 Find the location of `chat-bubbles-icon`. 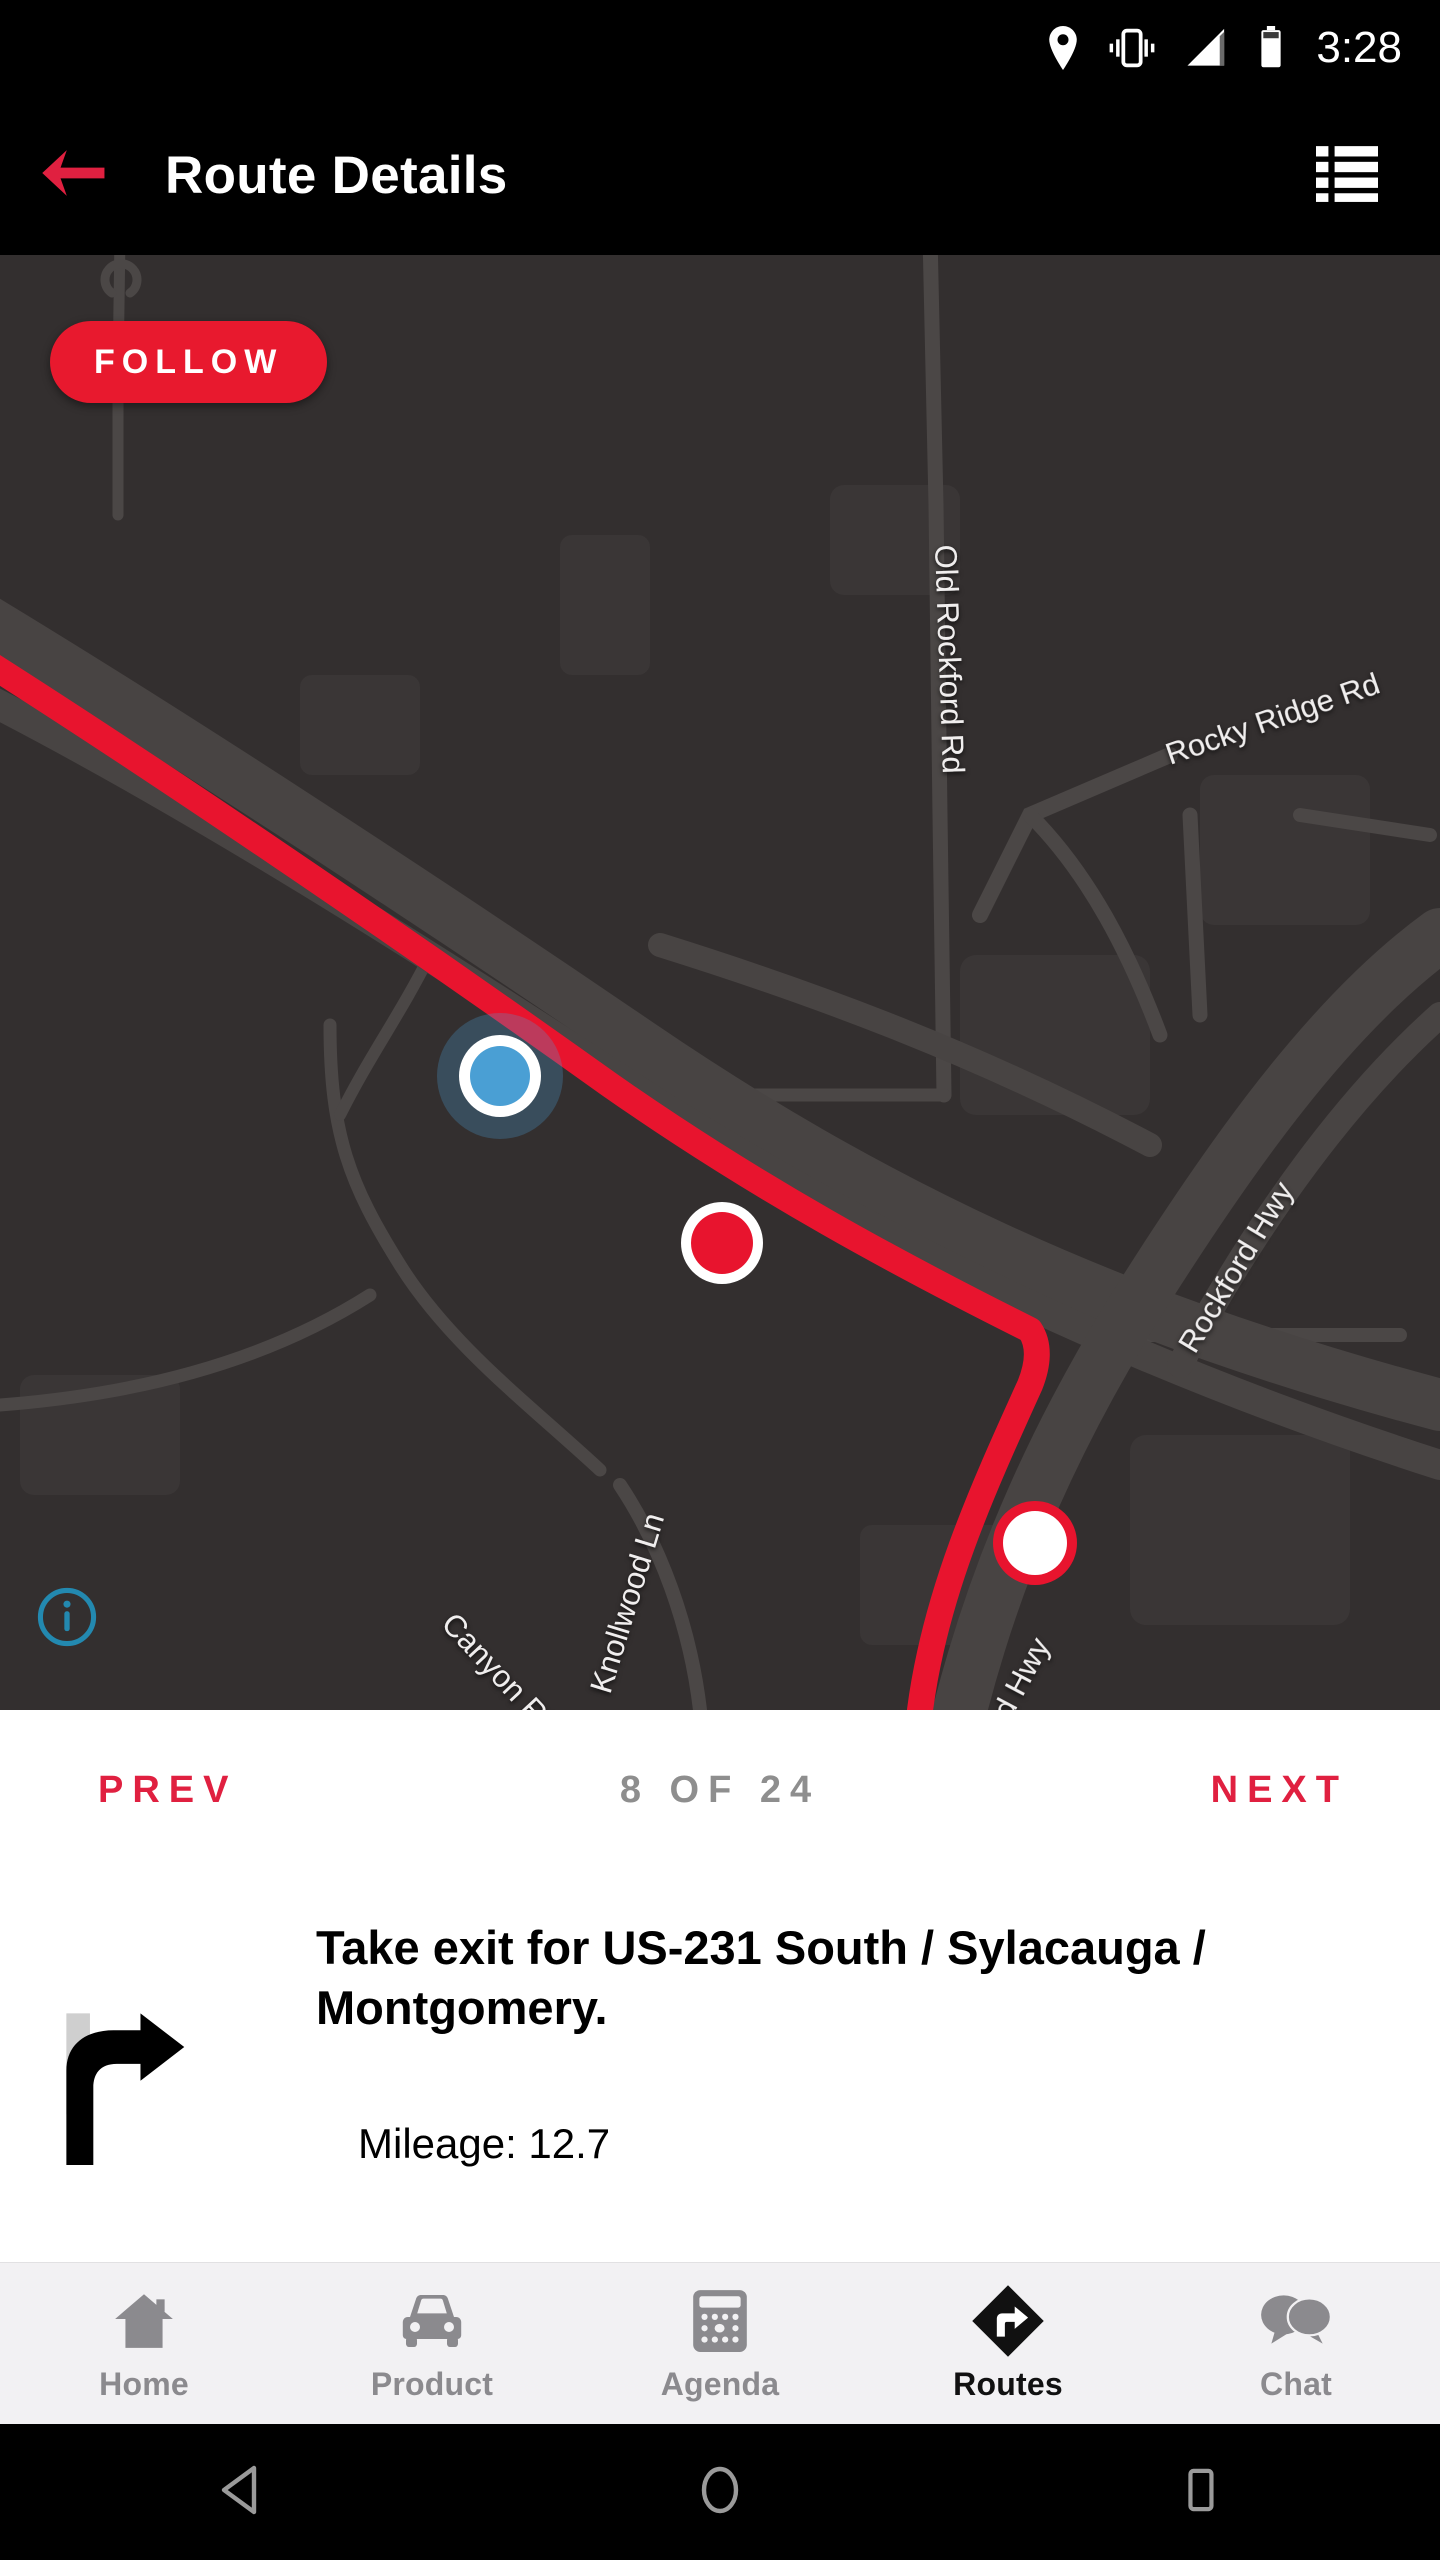

chat-bubbles-icon is located at coordinates (1296, 2321).